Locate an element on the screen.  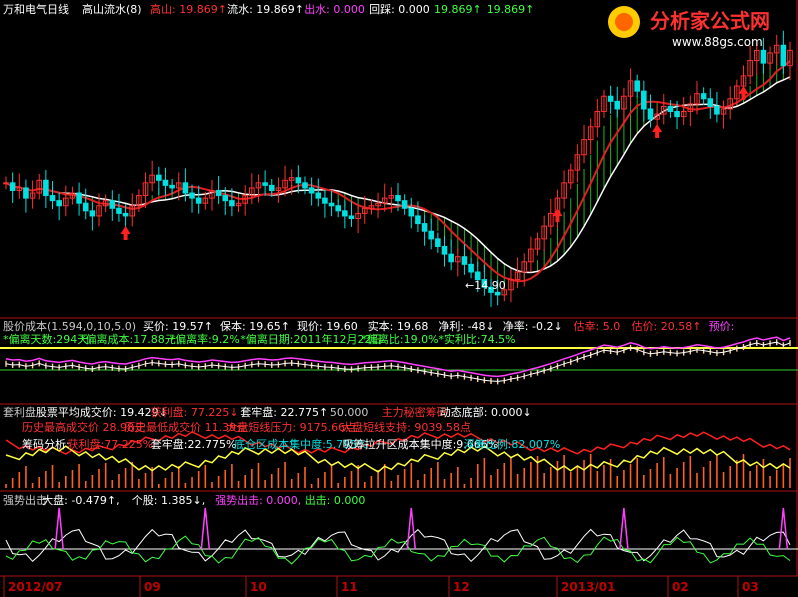
cost-panel-label: 股价成本(1.594,0,10,5.0) is located at coordinates (69, 326).